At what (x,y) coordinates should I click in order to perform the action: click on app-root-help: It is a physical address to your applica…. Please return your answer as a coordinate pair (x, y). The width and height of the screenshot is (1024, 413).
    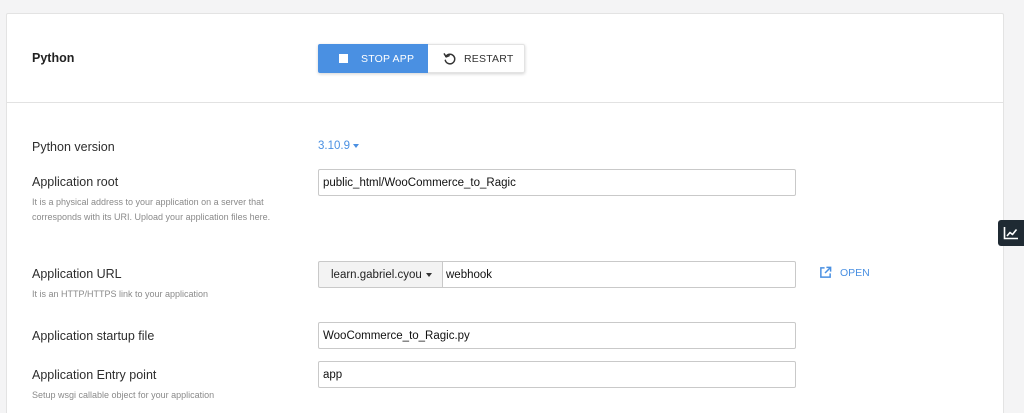
    Looking at the image, I should click on (151, 209).